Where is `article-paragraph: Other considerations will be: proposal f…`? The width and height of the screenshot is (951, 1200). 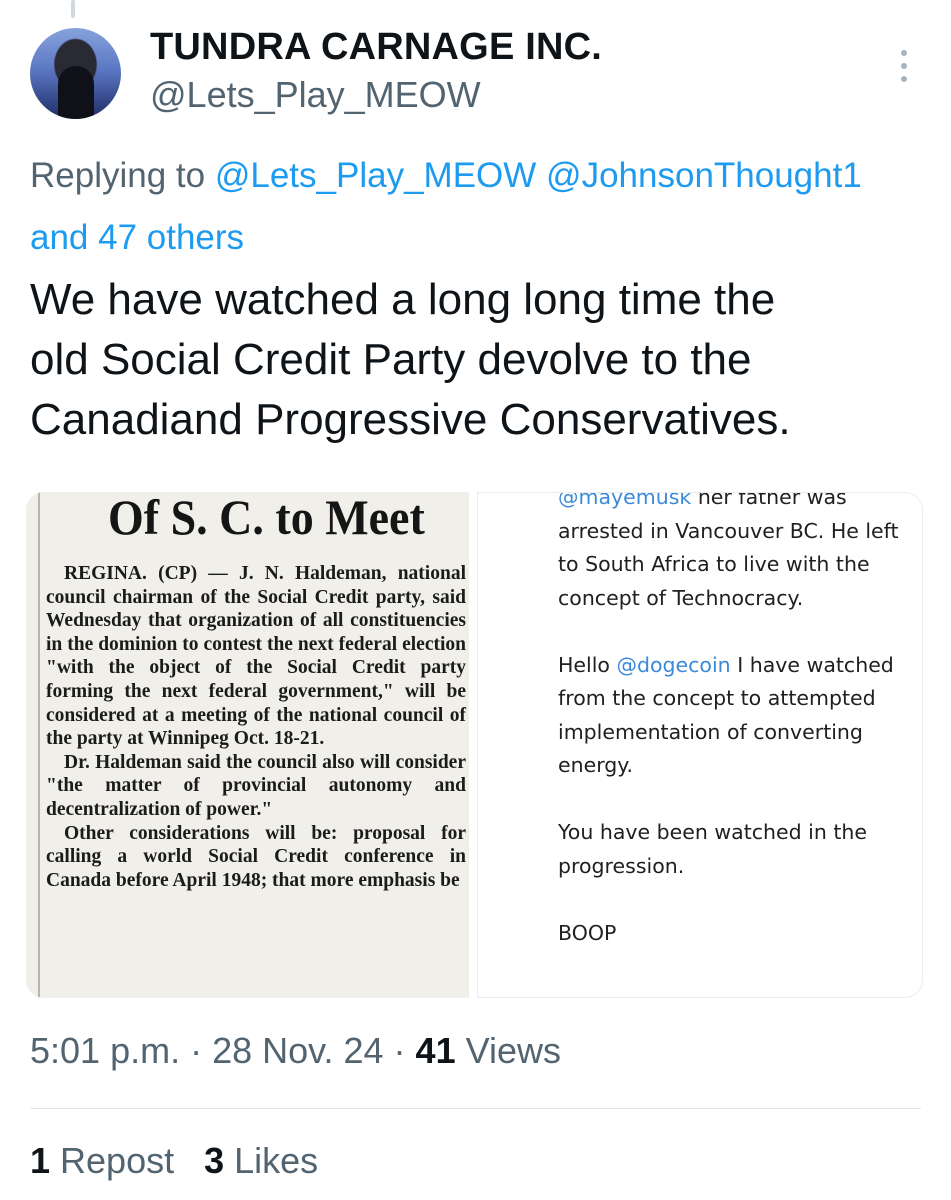 article-paragraph: Other considerations will be: proposal f… is located at coordinates (256, 856).